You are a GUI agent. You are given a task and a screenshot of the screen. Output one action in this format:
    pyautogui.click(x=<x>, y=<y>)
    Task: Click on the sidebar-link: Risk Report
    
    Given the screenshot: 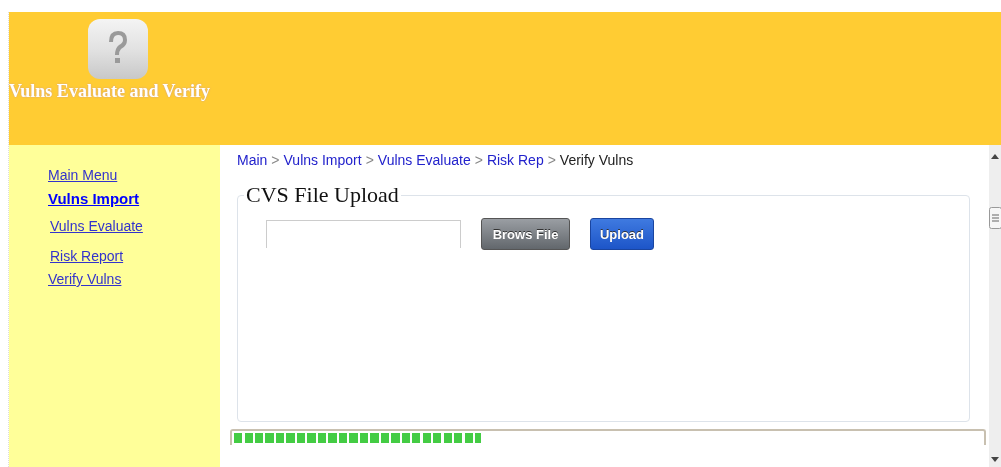 What is the action you would take?
    pyautogui.click(x=87, y=256)
    